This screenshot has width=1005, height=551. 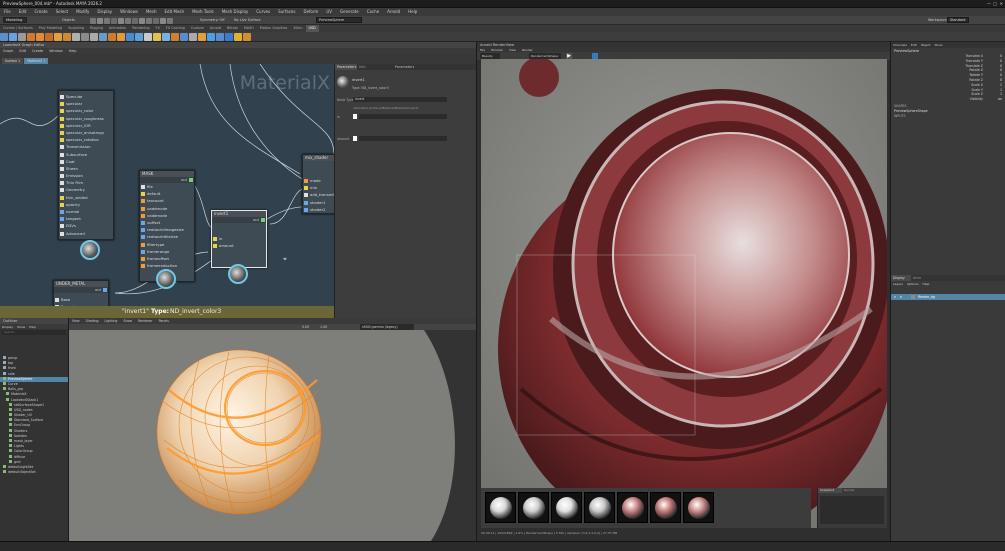 I want to click on shelf-tab-fx-caching: FX Caching, so click(x=175, y=28).